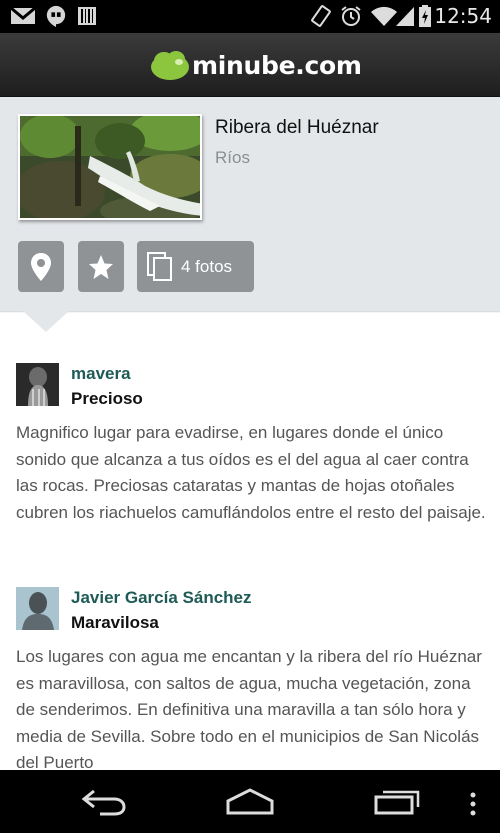  I want to click on map-pin-icon, so click(41, 266).